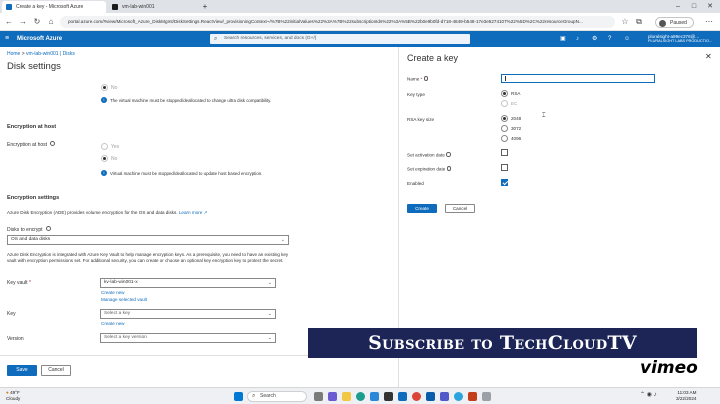 The height and width of the screenshot is (404, 720). I want to click on paused-button: Paused, so click(674, 22).